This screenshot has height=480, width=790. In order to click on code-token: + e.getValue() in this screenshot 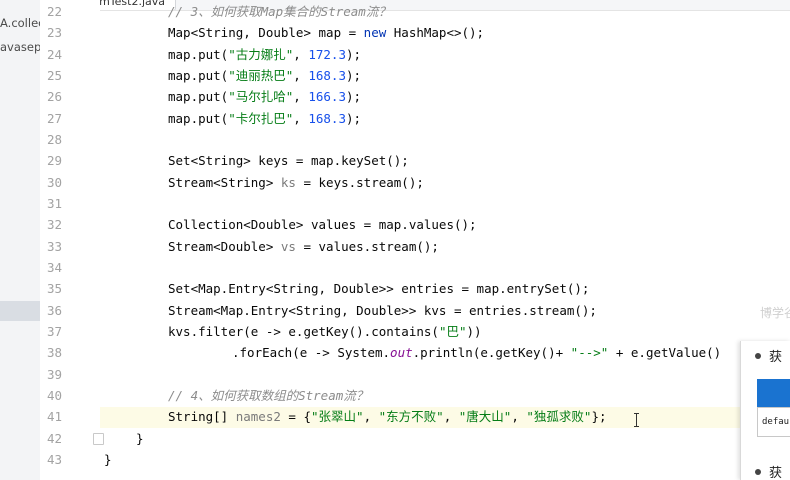, I will do `click(665, 352)`.